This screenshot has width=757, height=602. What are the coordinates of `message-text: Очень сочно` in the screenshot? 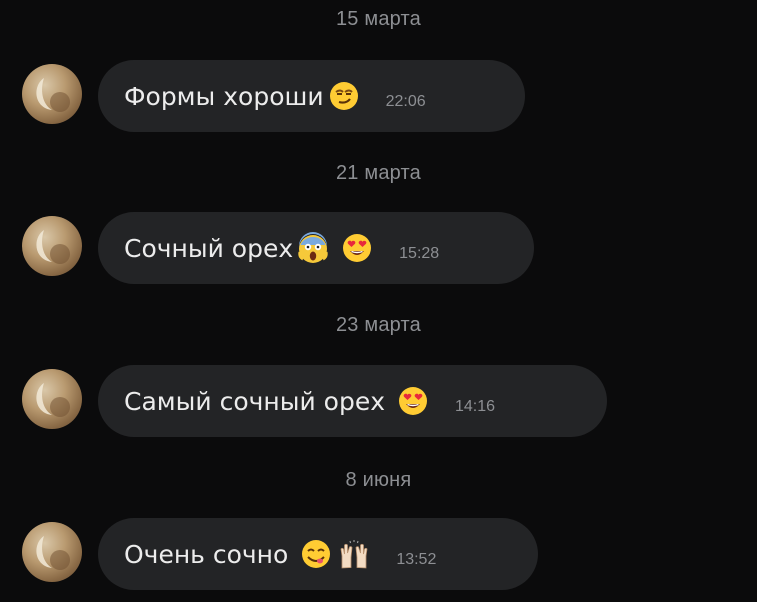 It's located at (247, 554).